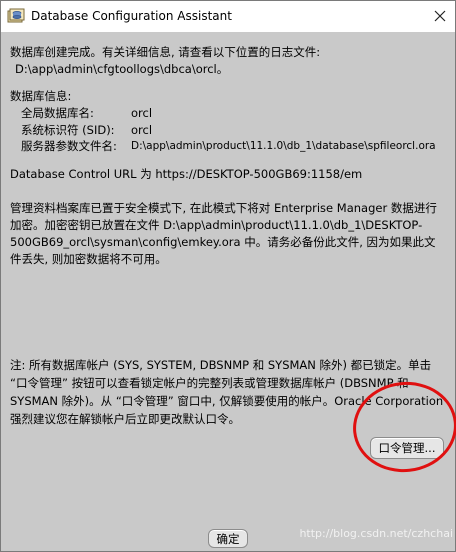 This screenshot has width=456, height=552. I want to click on database-app-icon, so click(16, 16).